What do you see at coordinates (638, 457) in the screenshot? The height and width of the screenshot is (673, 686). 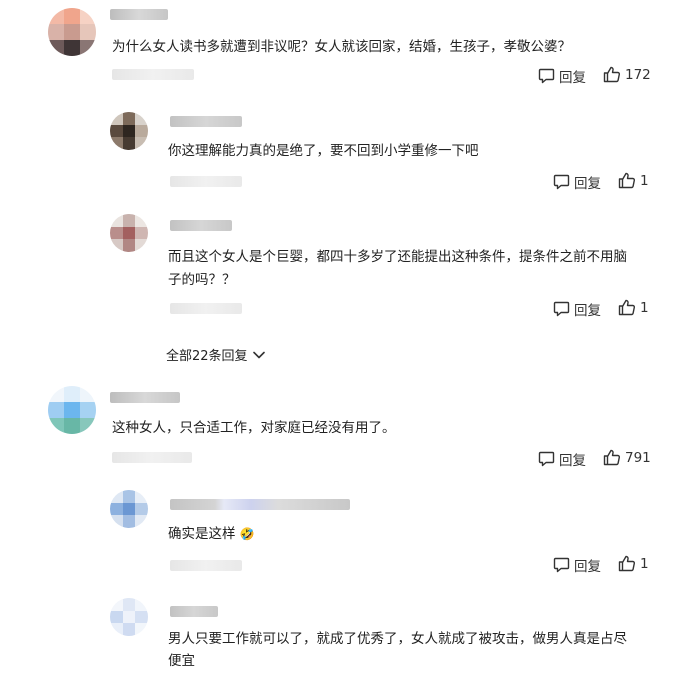 I see `like-count: 791` at bounding box center [638, 457].